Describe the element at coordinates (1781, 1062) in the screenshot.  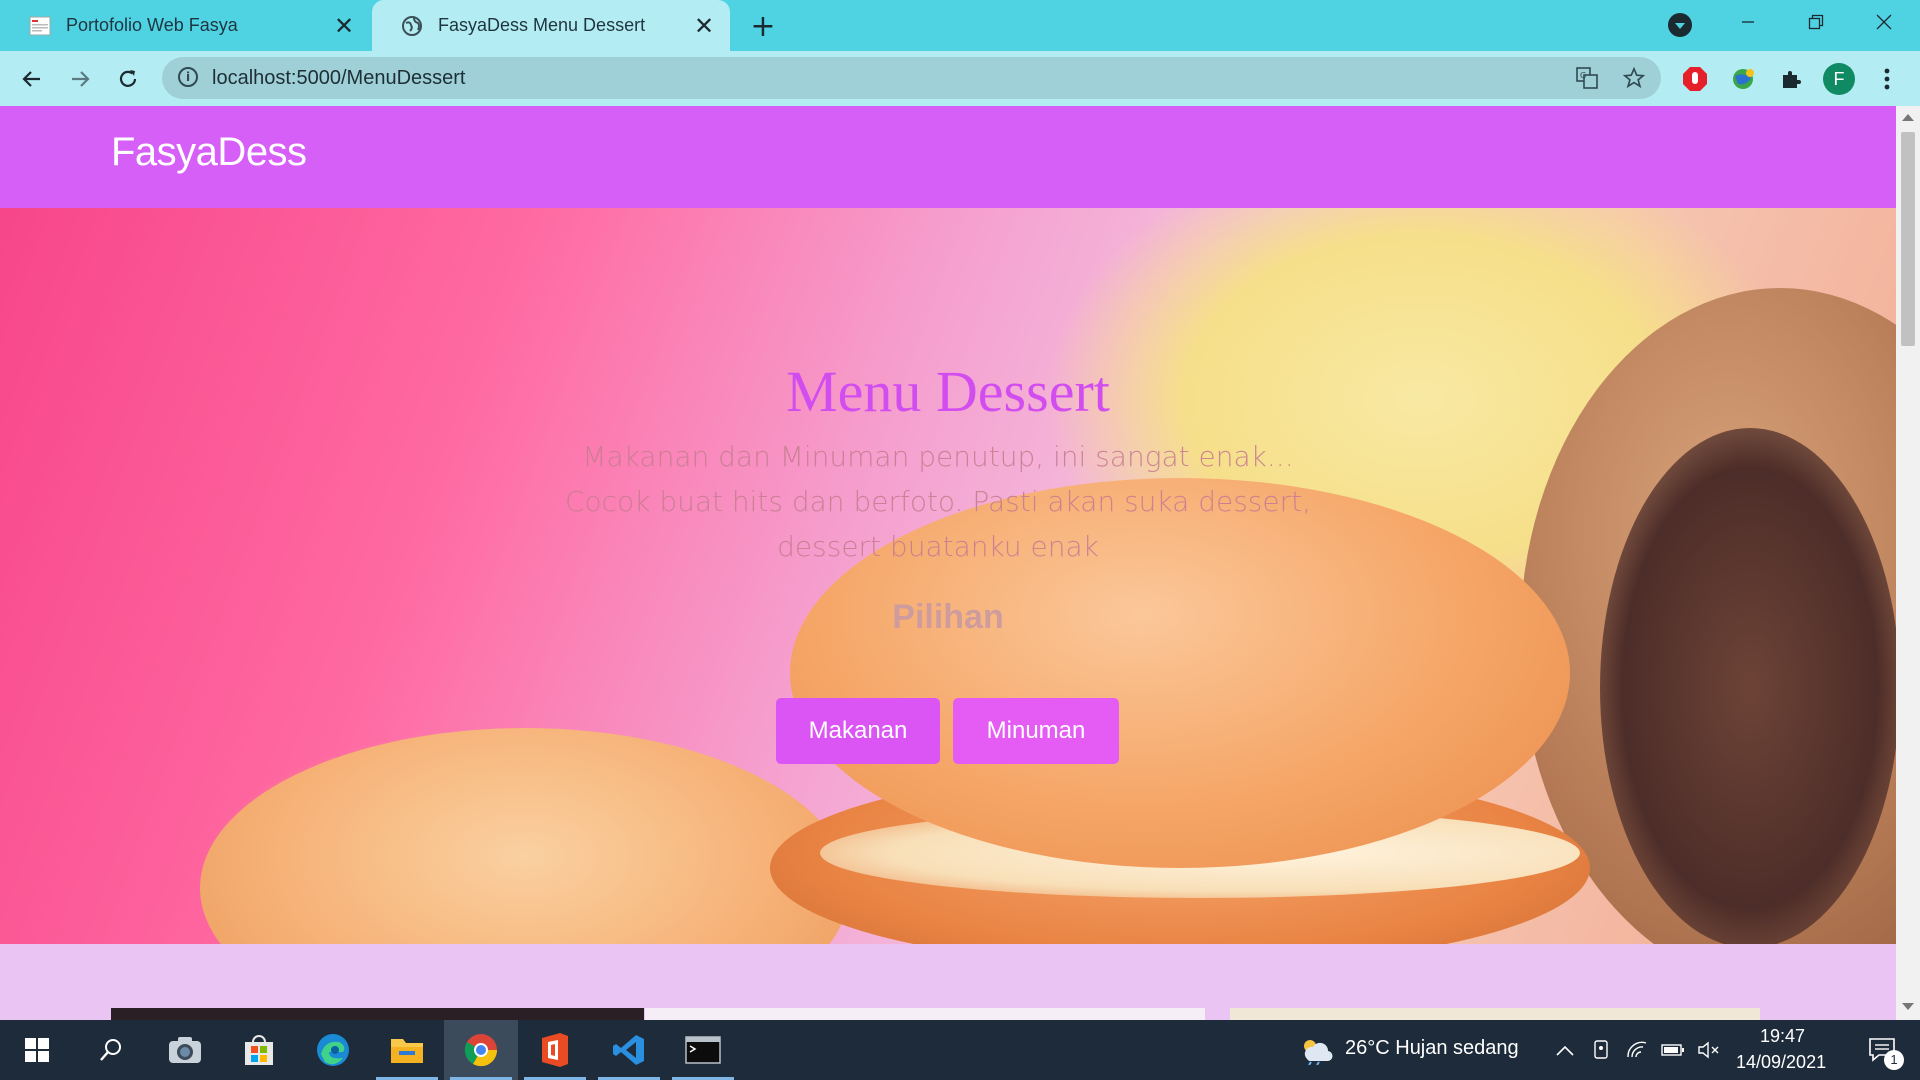
I see `clock-date: 14/09/2021` at that location.